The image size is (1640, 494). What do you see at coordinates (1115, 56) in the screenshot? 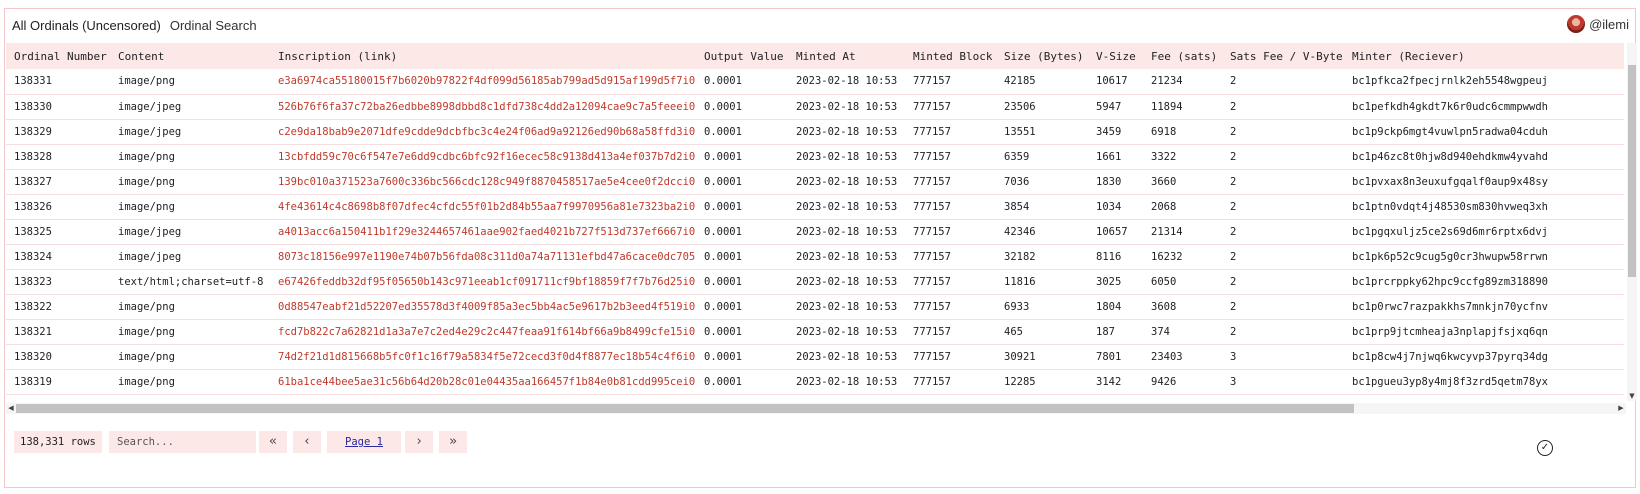
I see `column-header-v-size: V-Size` at bounding box center [1115, 56].